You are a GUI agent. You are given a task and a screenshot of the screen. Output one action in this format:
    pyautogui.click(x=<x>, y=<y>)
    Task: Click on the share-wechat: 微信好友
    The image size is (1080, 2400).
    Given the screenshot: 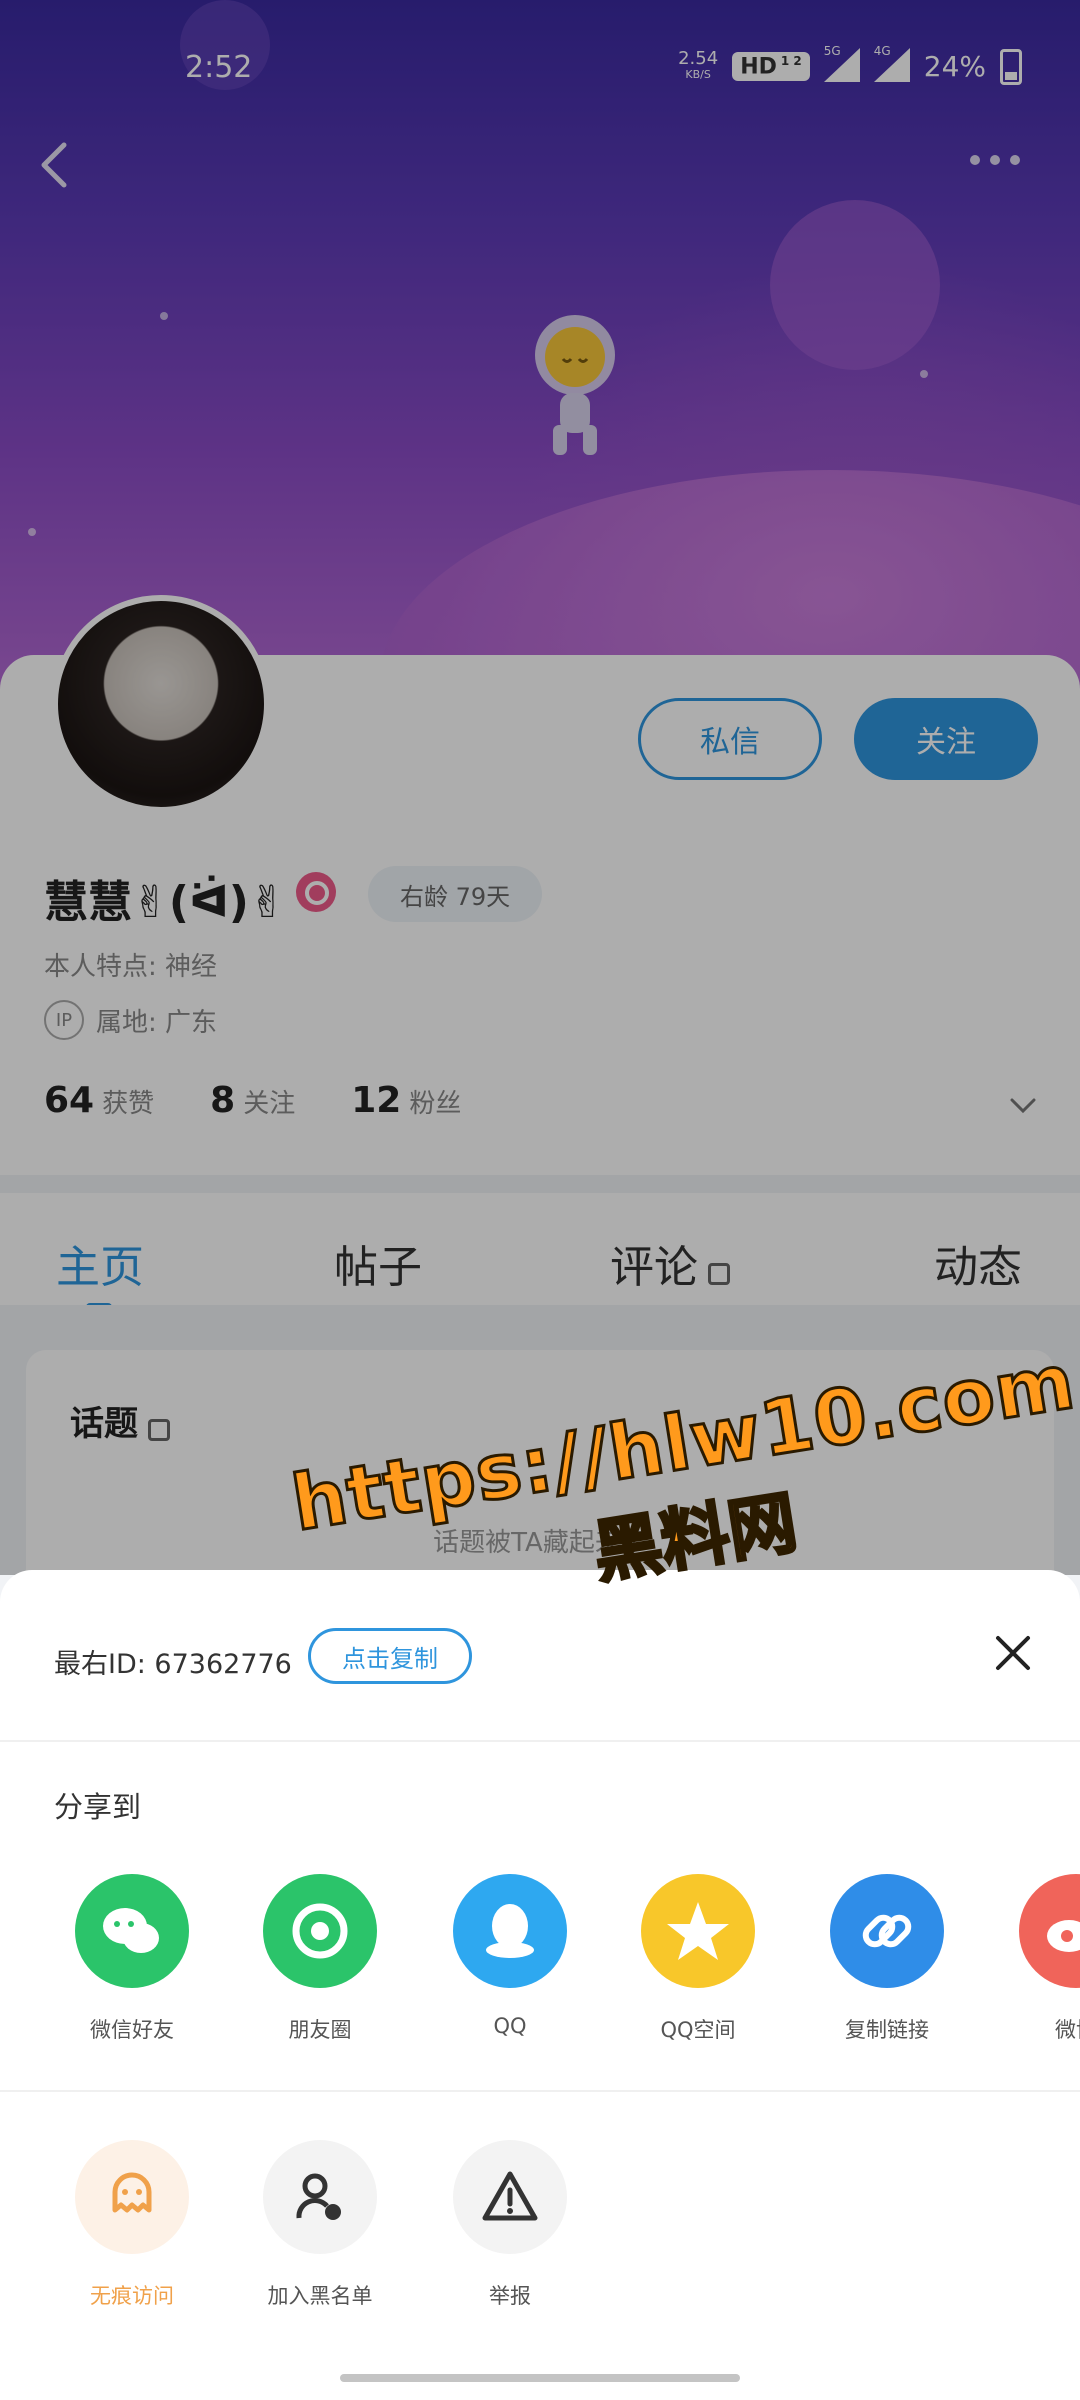 What is the action you would take?
    pyautogui.click(x=132, y=1959)
    